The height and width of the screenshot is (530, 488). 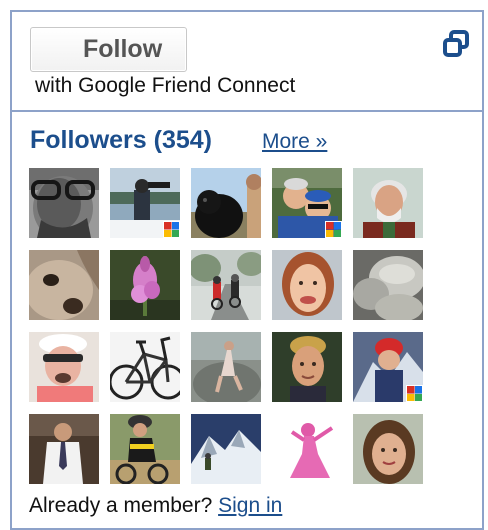 I want to click on avatar-bicycle, so click(x=145, y=367).